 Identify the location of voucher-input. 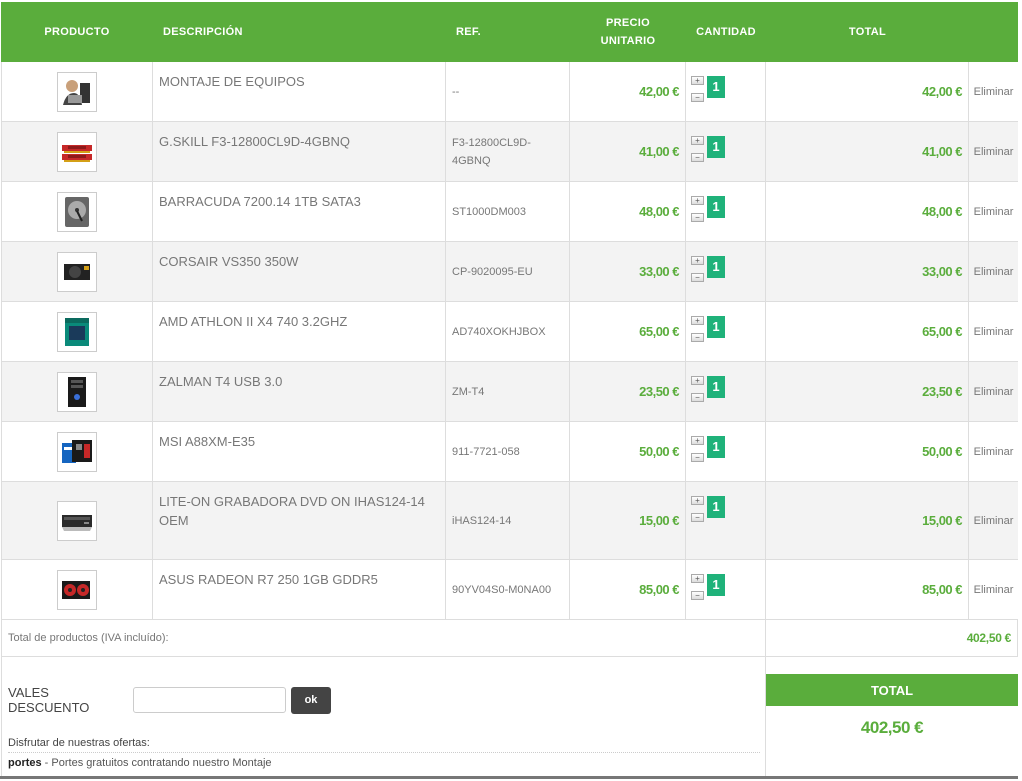
(209, 700).